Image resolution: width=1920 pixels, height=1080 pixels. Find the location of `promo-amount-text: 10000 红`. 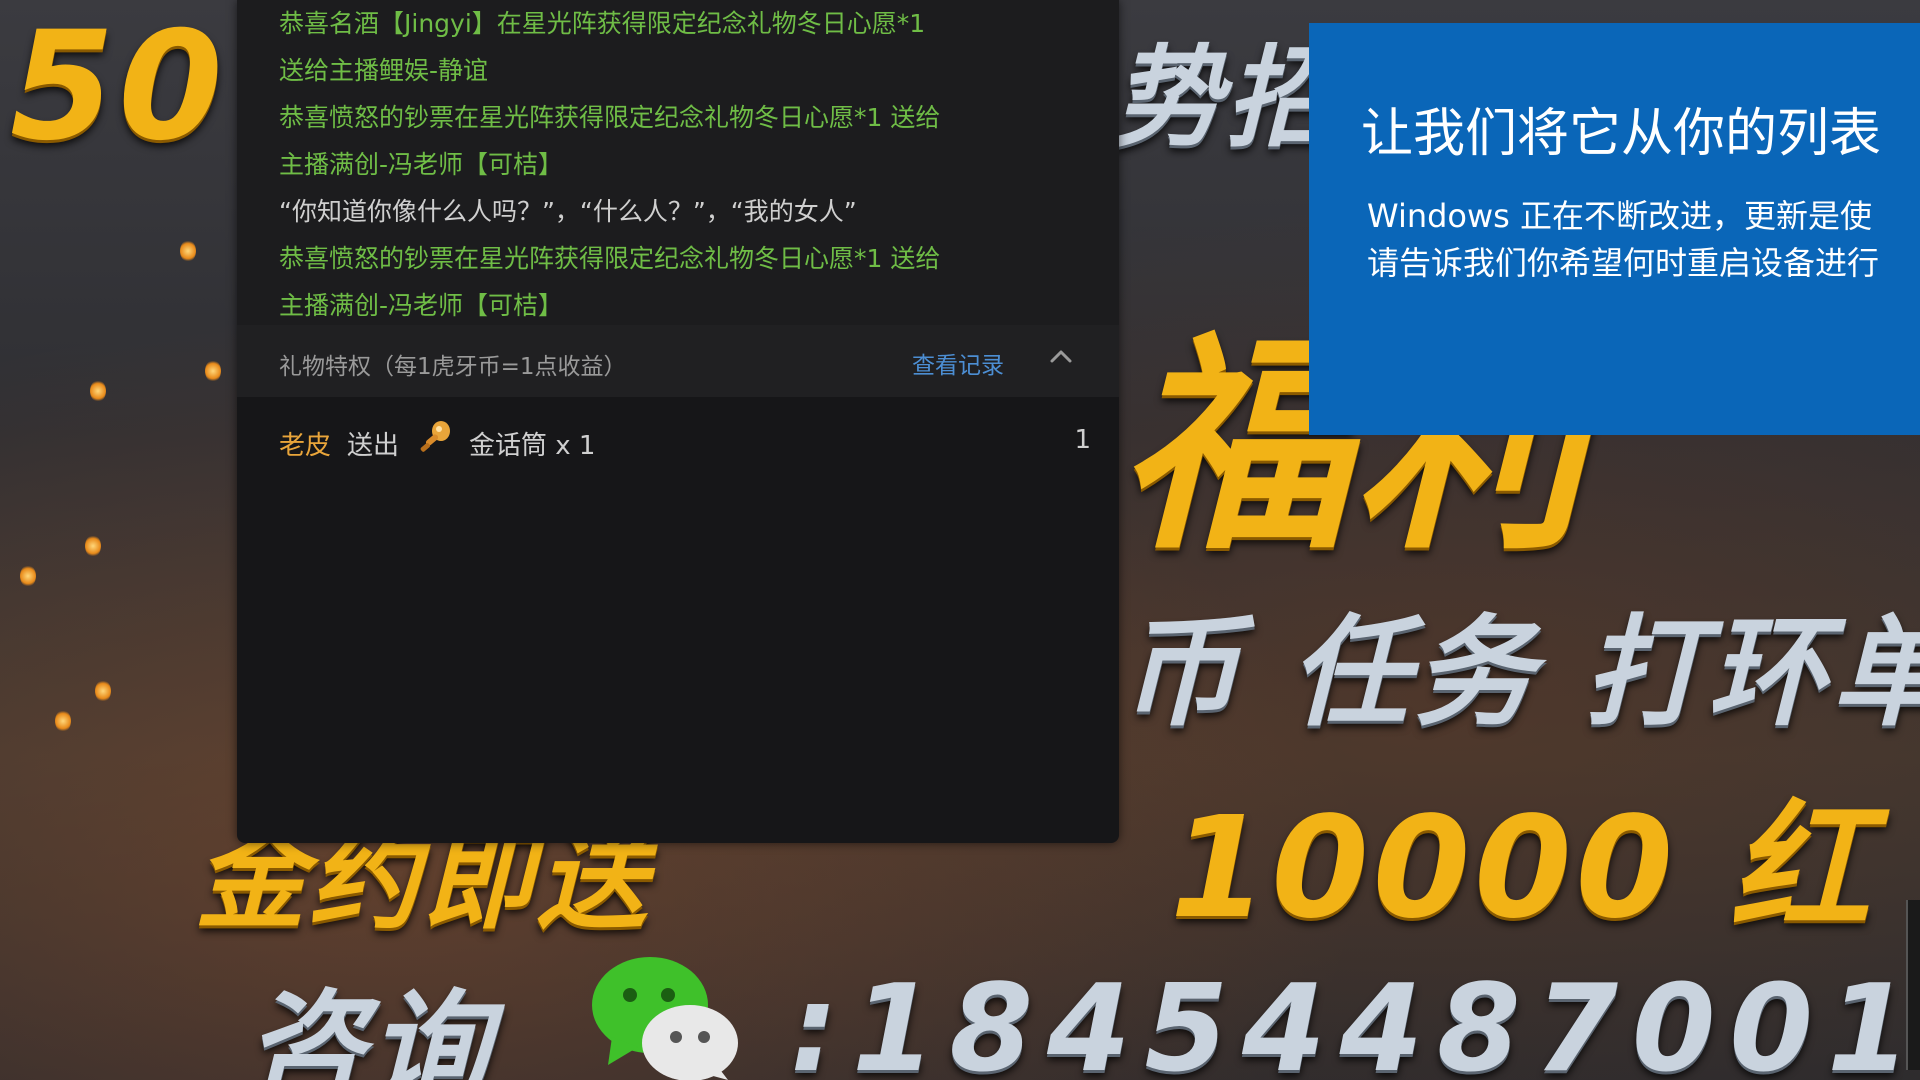

promo-amount-text: 10000 红 is located at coordinates (1522, 868).